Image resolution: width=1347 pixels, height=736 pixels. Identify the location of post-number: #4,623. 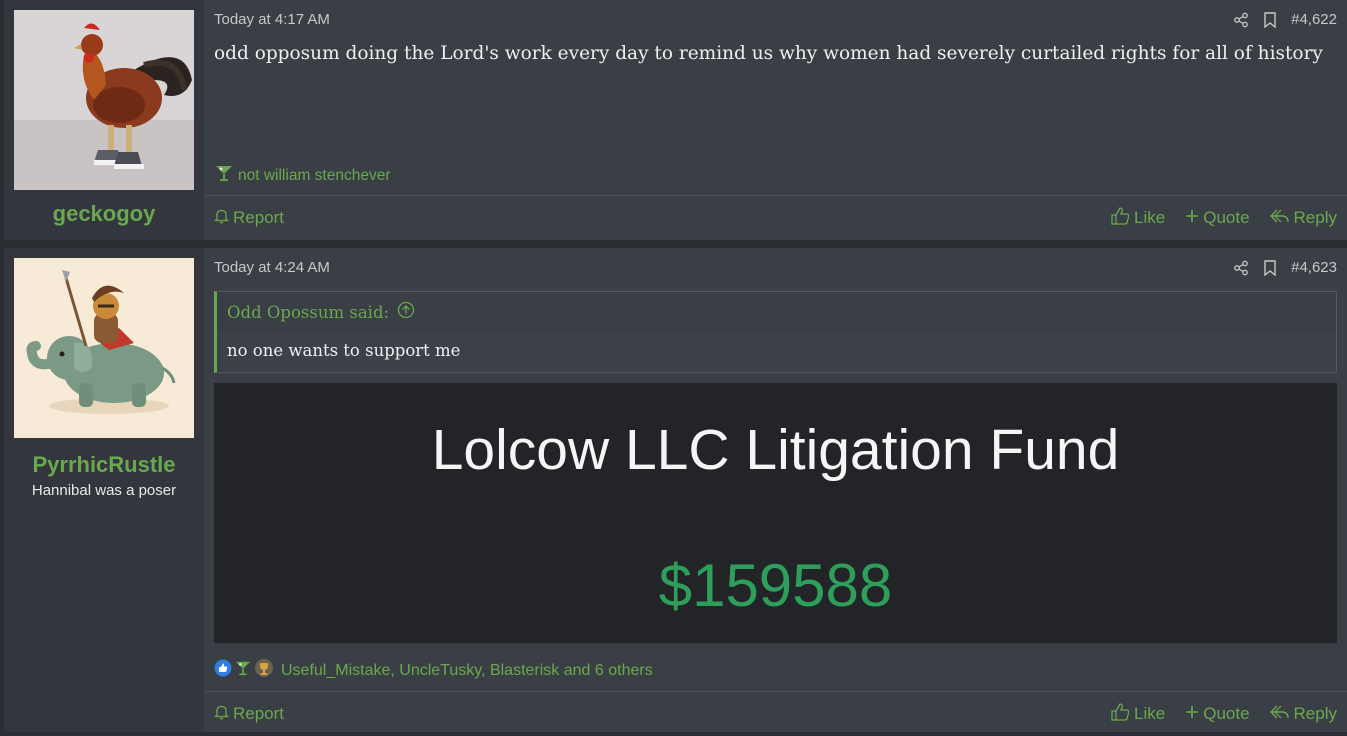
(1314, 267).